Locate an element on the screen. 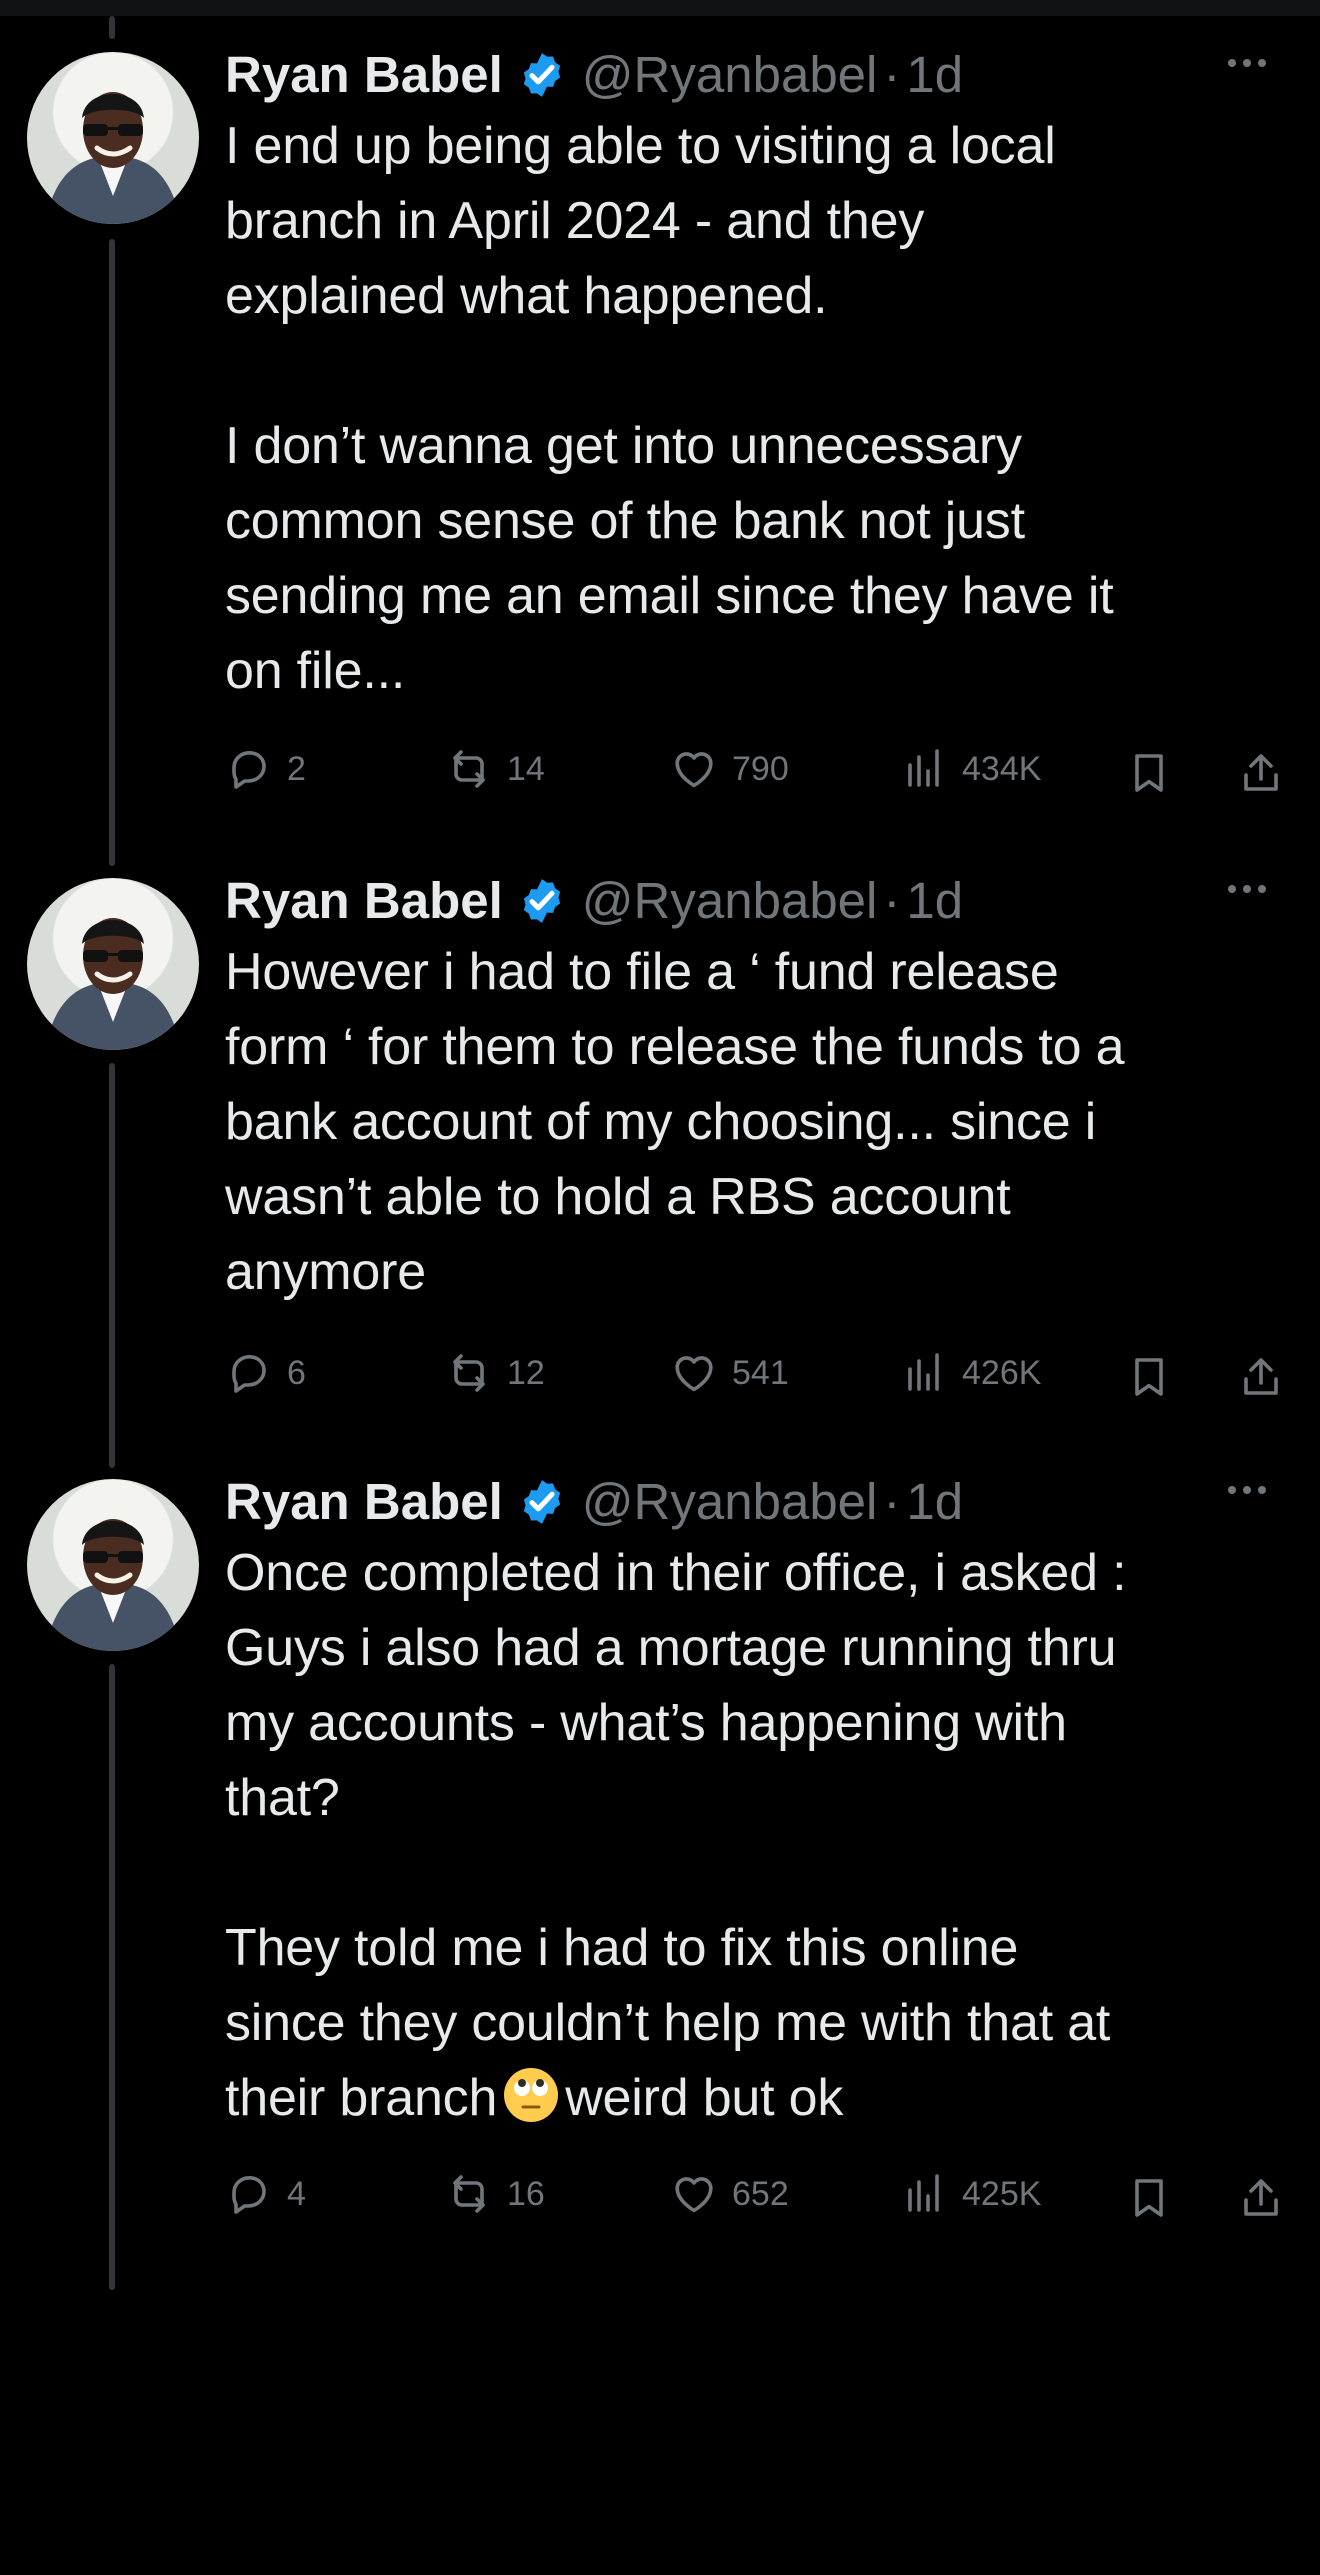 The image size is (1320, 2575). repost-button: 14 is located at coordinates (495, 769).